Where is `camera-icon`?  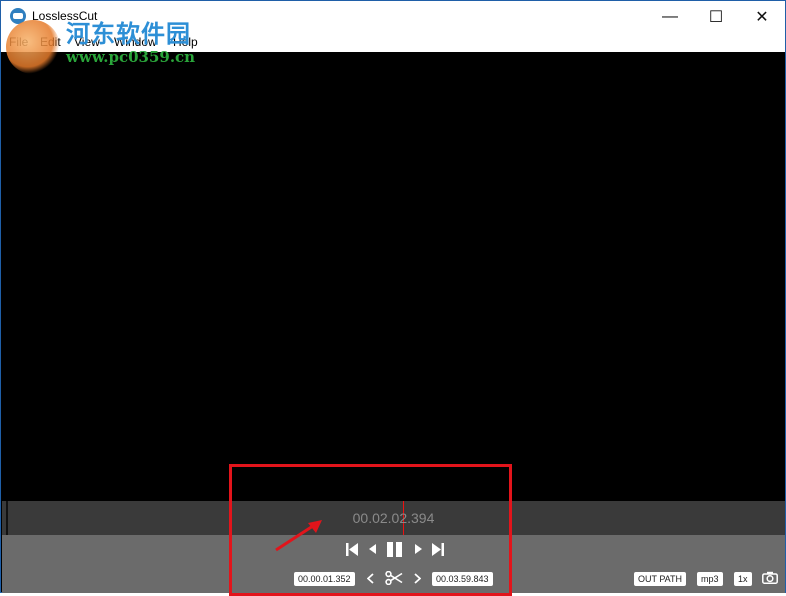 camera-icon is located at coordinates (770, 577).